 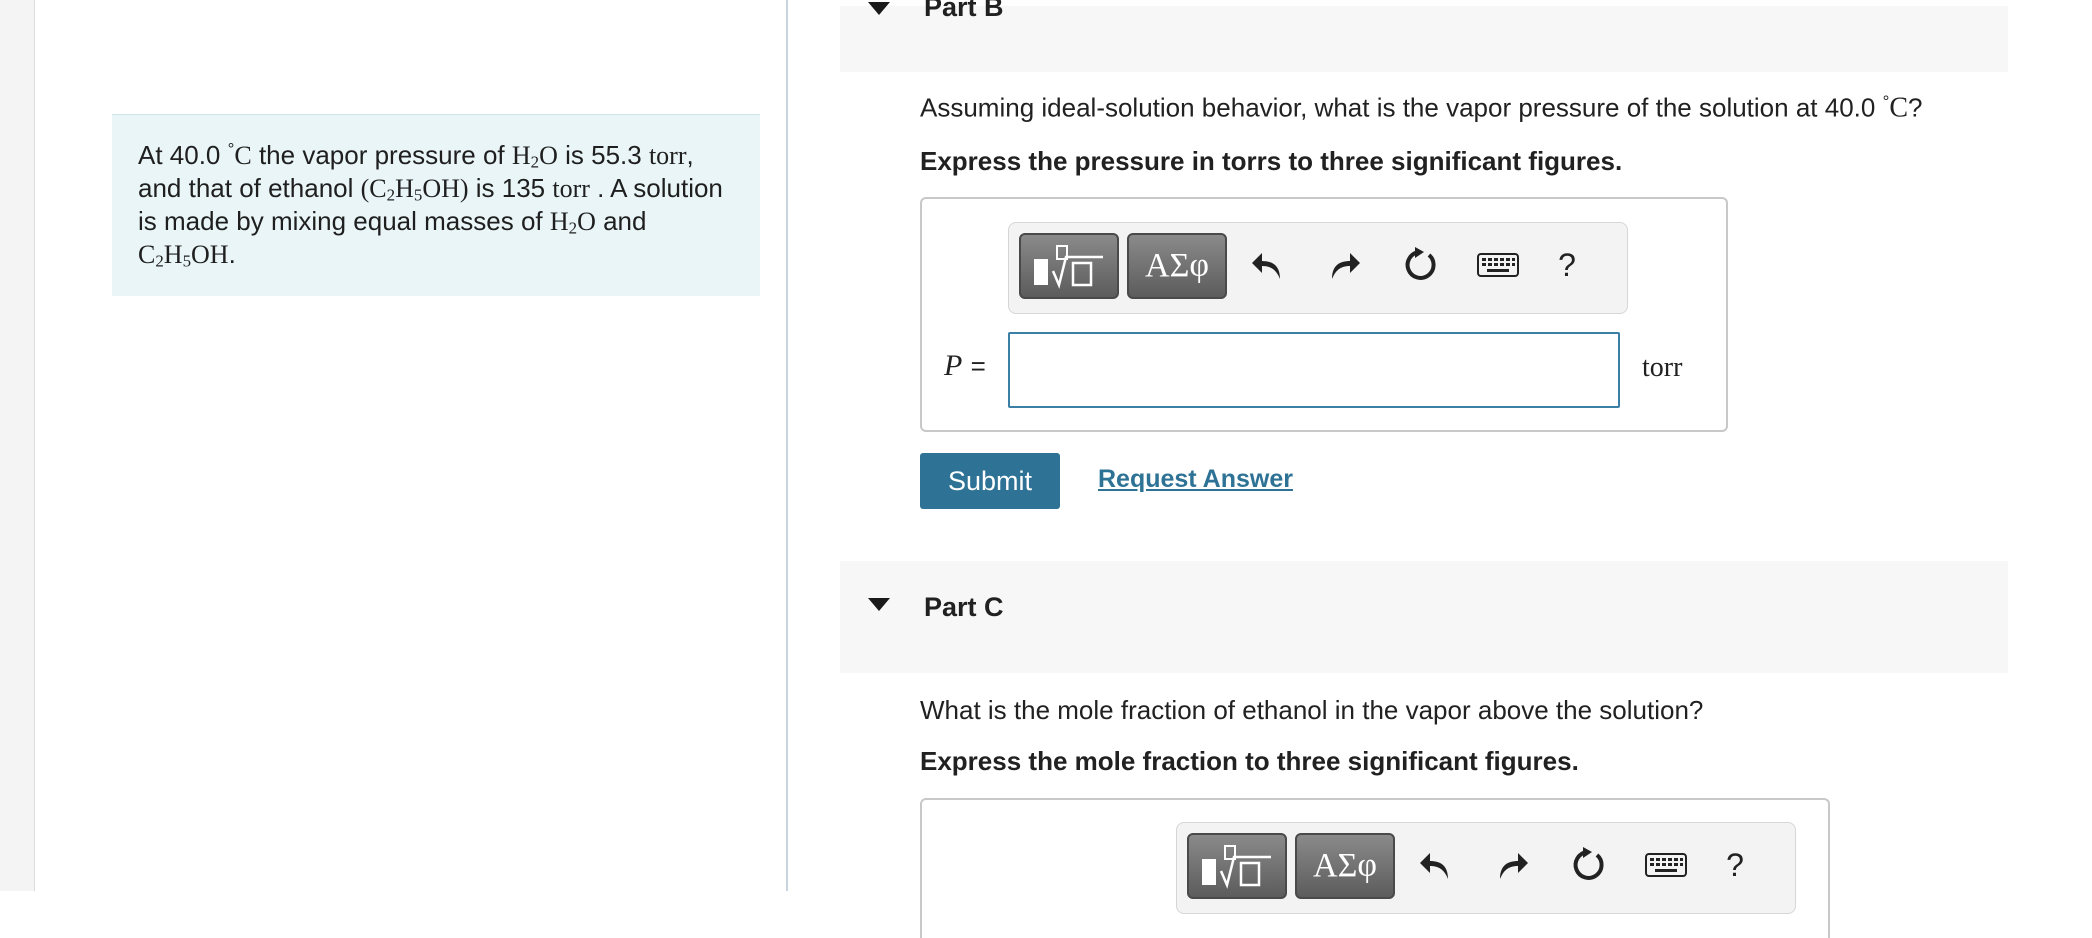 I want to click on pane-divider, so click(x=787, y=445).